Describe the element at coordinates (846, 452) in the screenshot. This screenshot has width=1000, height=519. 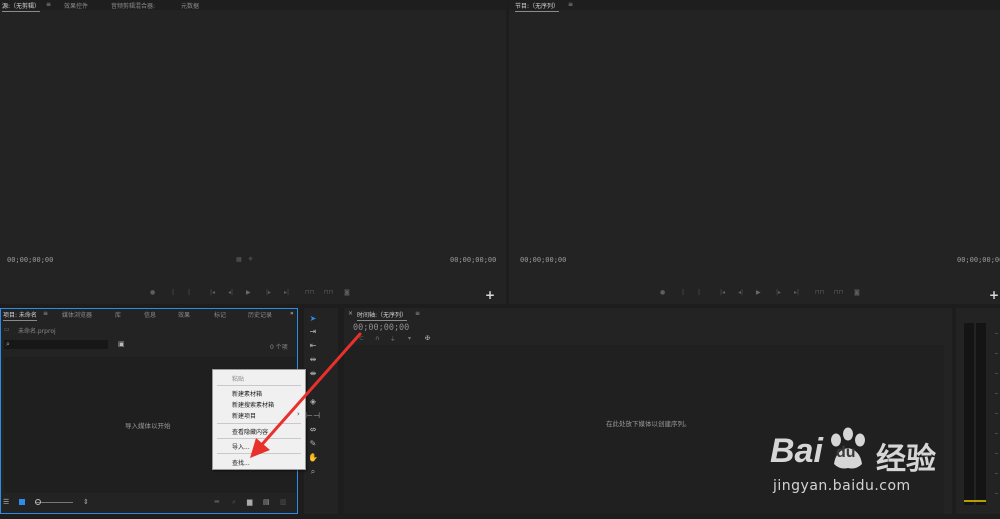
I see `watermark-logo-text2: du` at that location.